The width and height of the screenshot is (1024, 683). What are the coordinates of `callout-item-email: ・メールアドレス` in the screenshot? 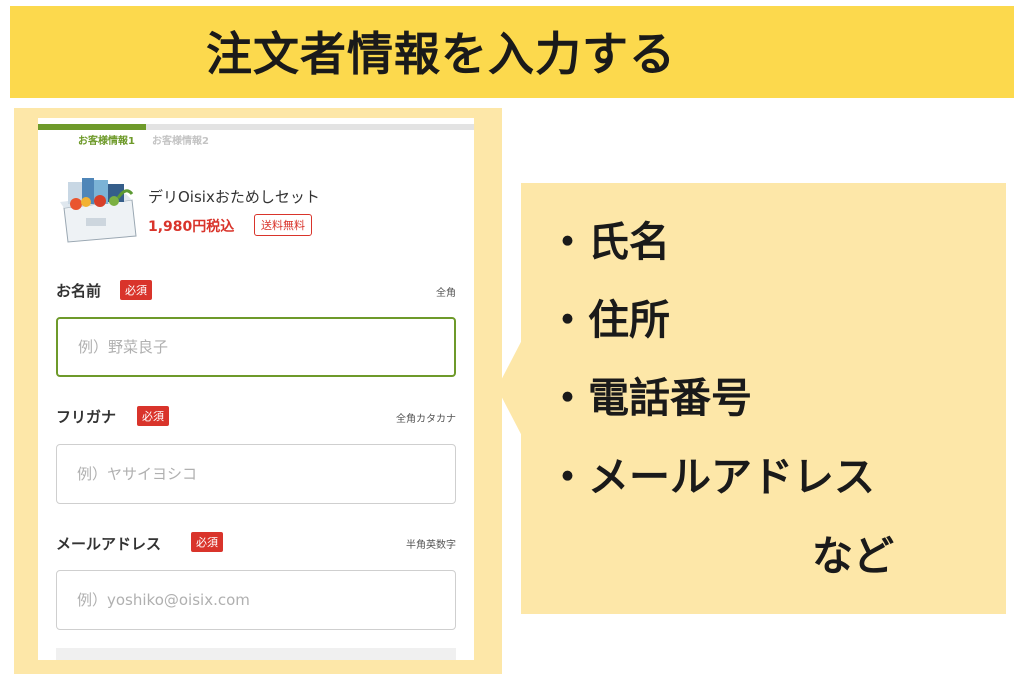 It's located at (711, 477).